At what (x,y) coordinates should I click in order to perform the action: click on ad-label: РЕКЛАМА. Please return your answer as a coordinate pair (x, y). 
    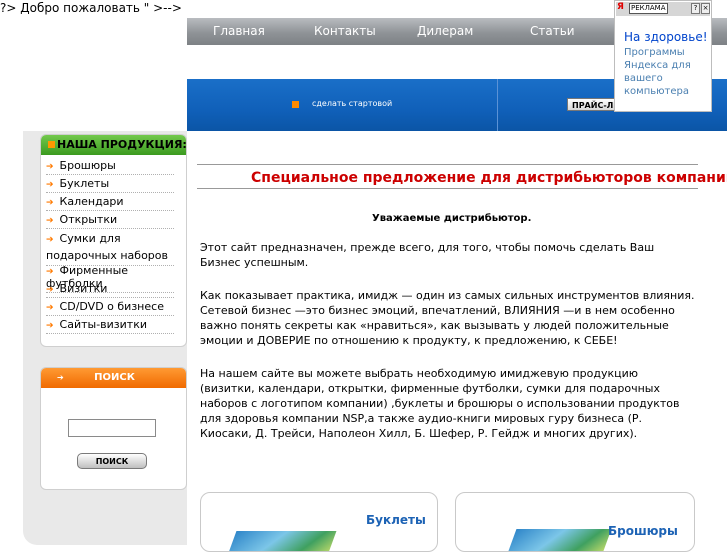
    Looking at the image, I should click on (648, 8).